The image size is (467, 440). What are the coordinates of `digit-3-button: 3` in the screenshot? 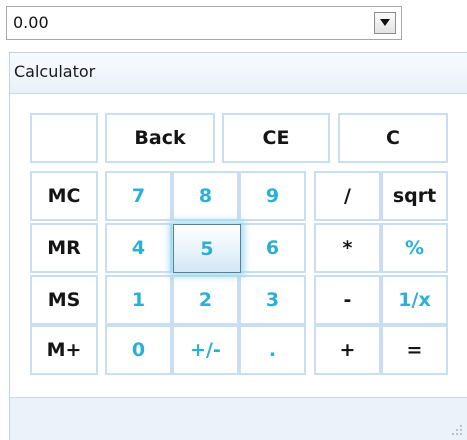 It's located at (272, 300).